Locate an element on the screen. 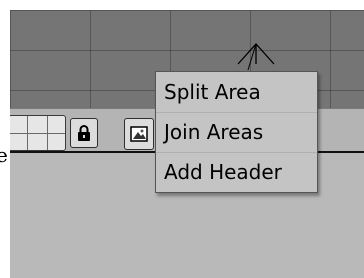 This screenshot has height=278, width=364. menu-item-join-areas: Join Areas is located at coordinates (236, 133).